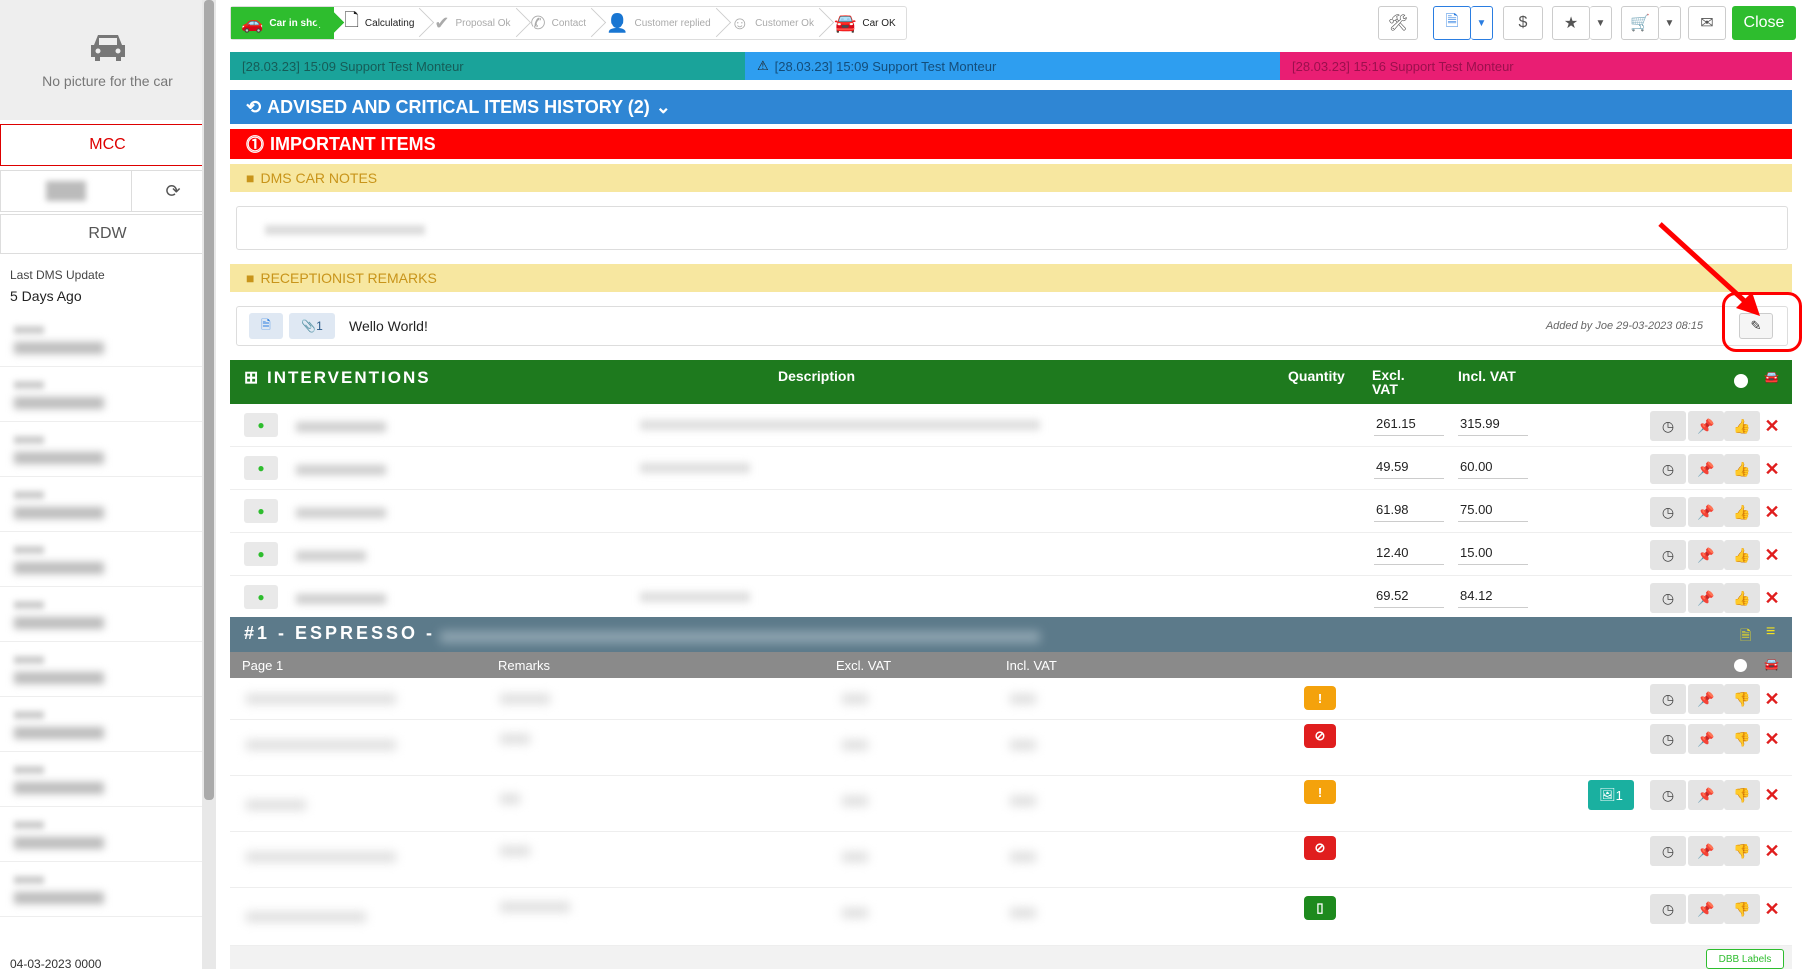 The width and height of the screenshot is (1804, 971). I want to click on menu-icon: ≡, so click(1770, 632).